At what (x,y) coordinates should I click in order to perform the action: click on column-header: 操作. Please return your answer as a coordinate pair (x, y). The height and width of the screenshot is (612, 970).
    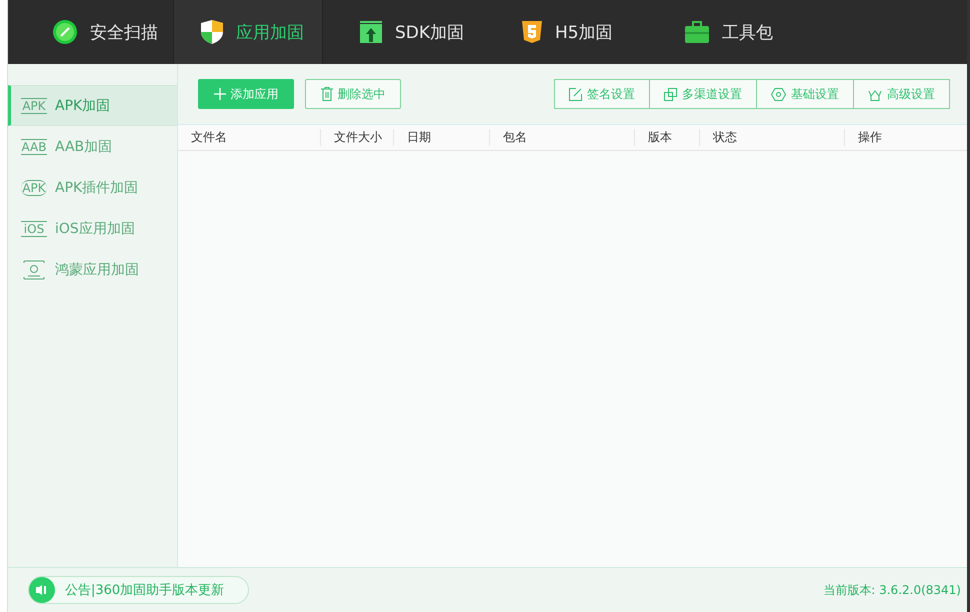
    Looking at the image, I should click on (870, 137).